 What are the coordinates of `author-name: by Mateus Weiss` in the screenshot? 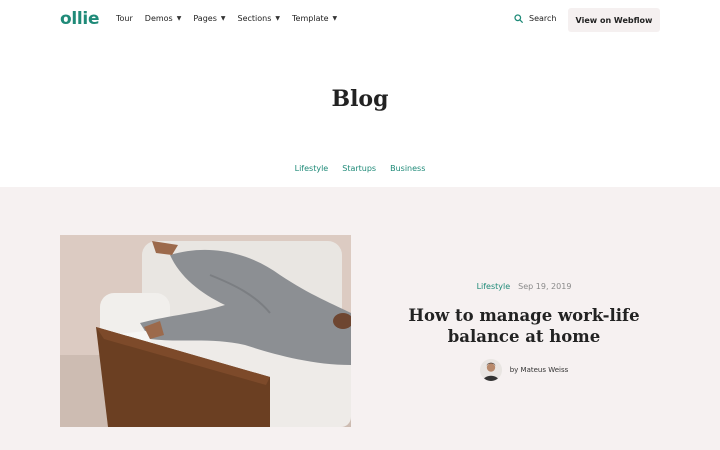 It's located at (539, 370).